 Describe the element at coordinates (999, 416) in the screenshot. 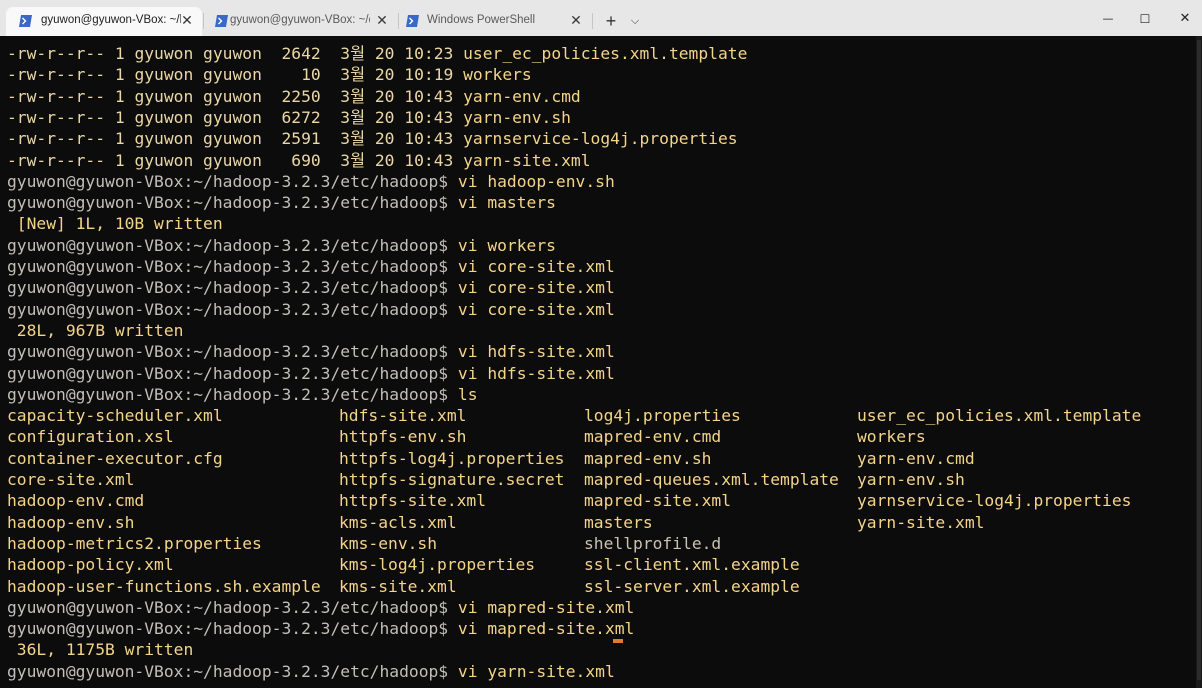

I see `ls-entry: user_ec_policies.xml.template` at that location.